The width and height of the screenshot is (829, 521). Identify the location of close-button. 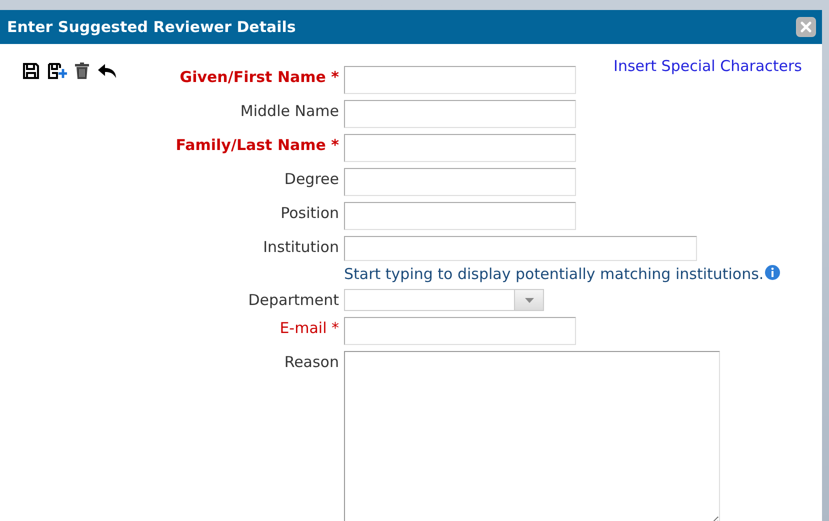
(806, 27).